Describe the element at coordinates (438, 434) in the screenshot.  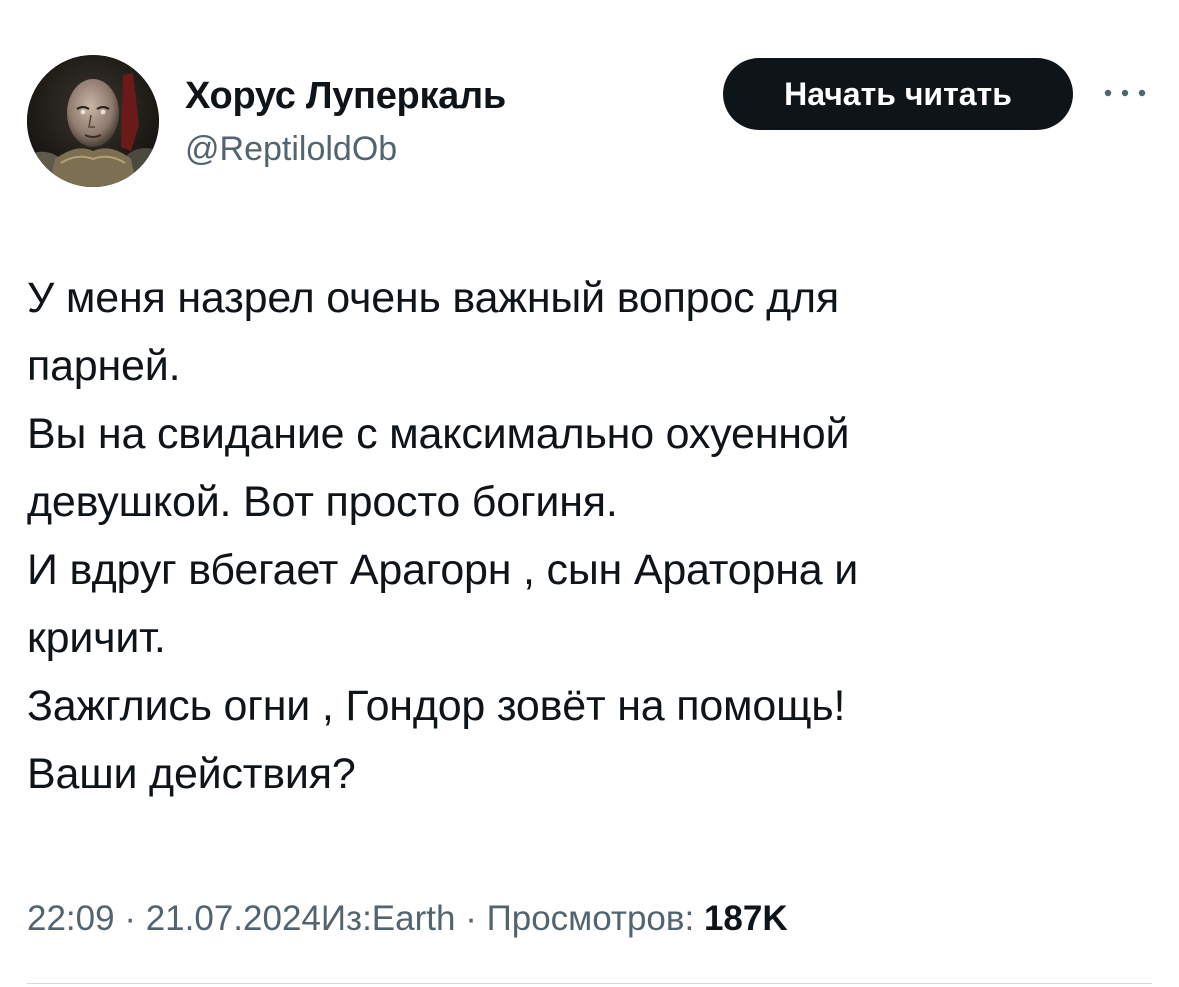
I see `tweet-text-line: Вы на свидание с максимально охуенной` at that location.